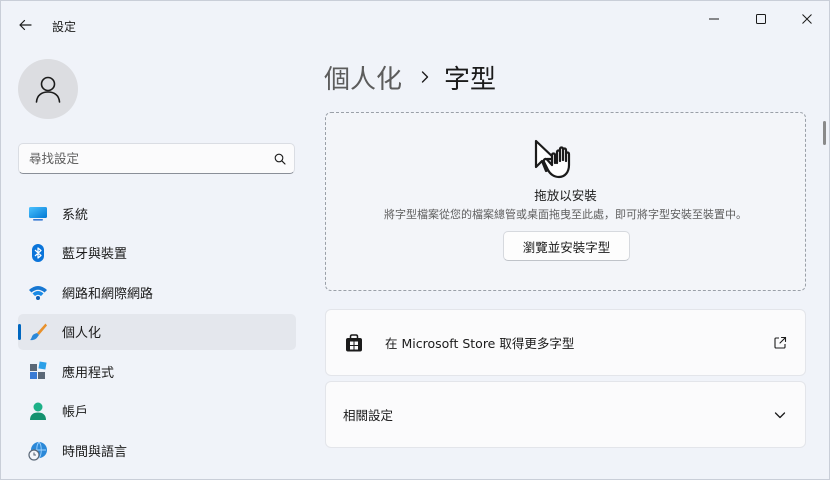  Describe the element at coordinates (157, 292) in the screenshot. I see `sidebar-item-network: 網路和網際網路` at that location.